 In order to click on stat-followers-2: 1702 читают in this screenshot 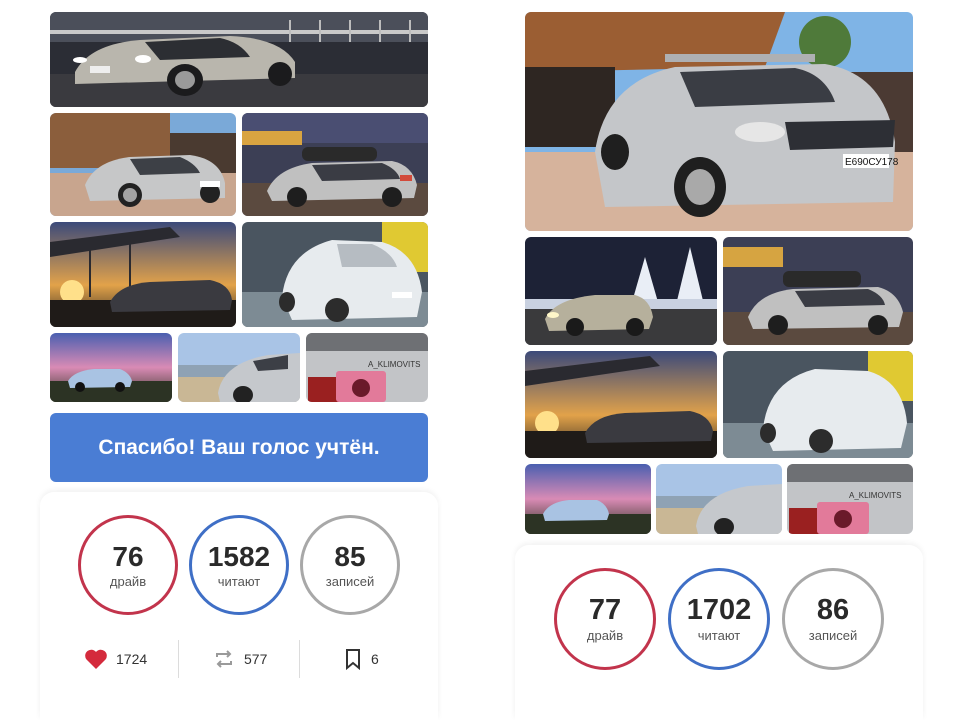, I will do `click(719, 619)`.